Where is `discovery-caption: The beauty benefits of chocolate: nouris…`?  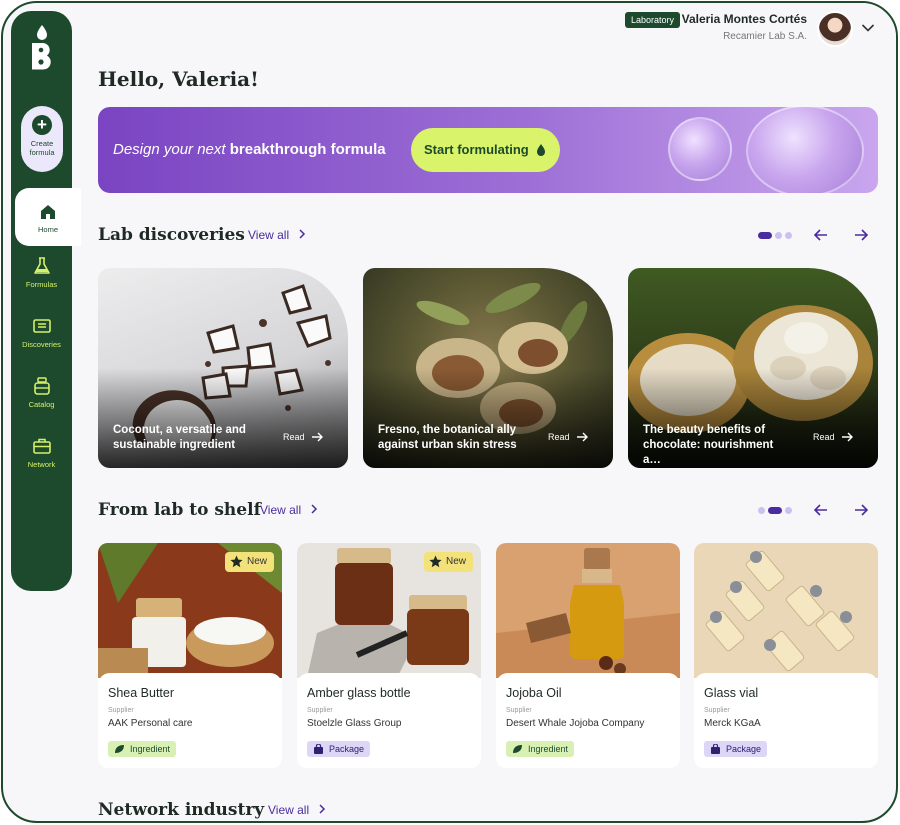
discovery-caption: The beauty benefits of chocolate: nouris… is located at coordinates (708, 445).